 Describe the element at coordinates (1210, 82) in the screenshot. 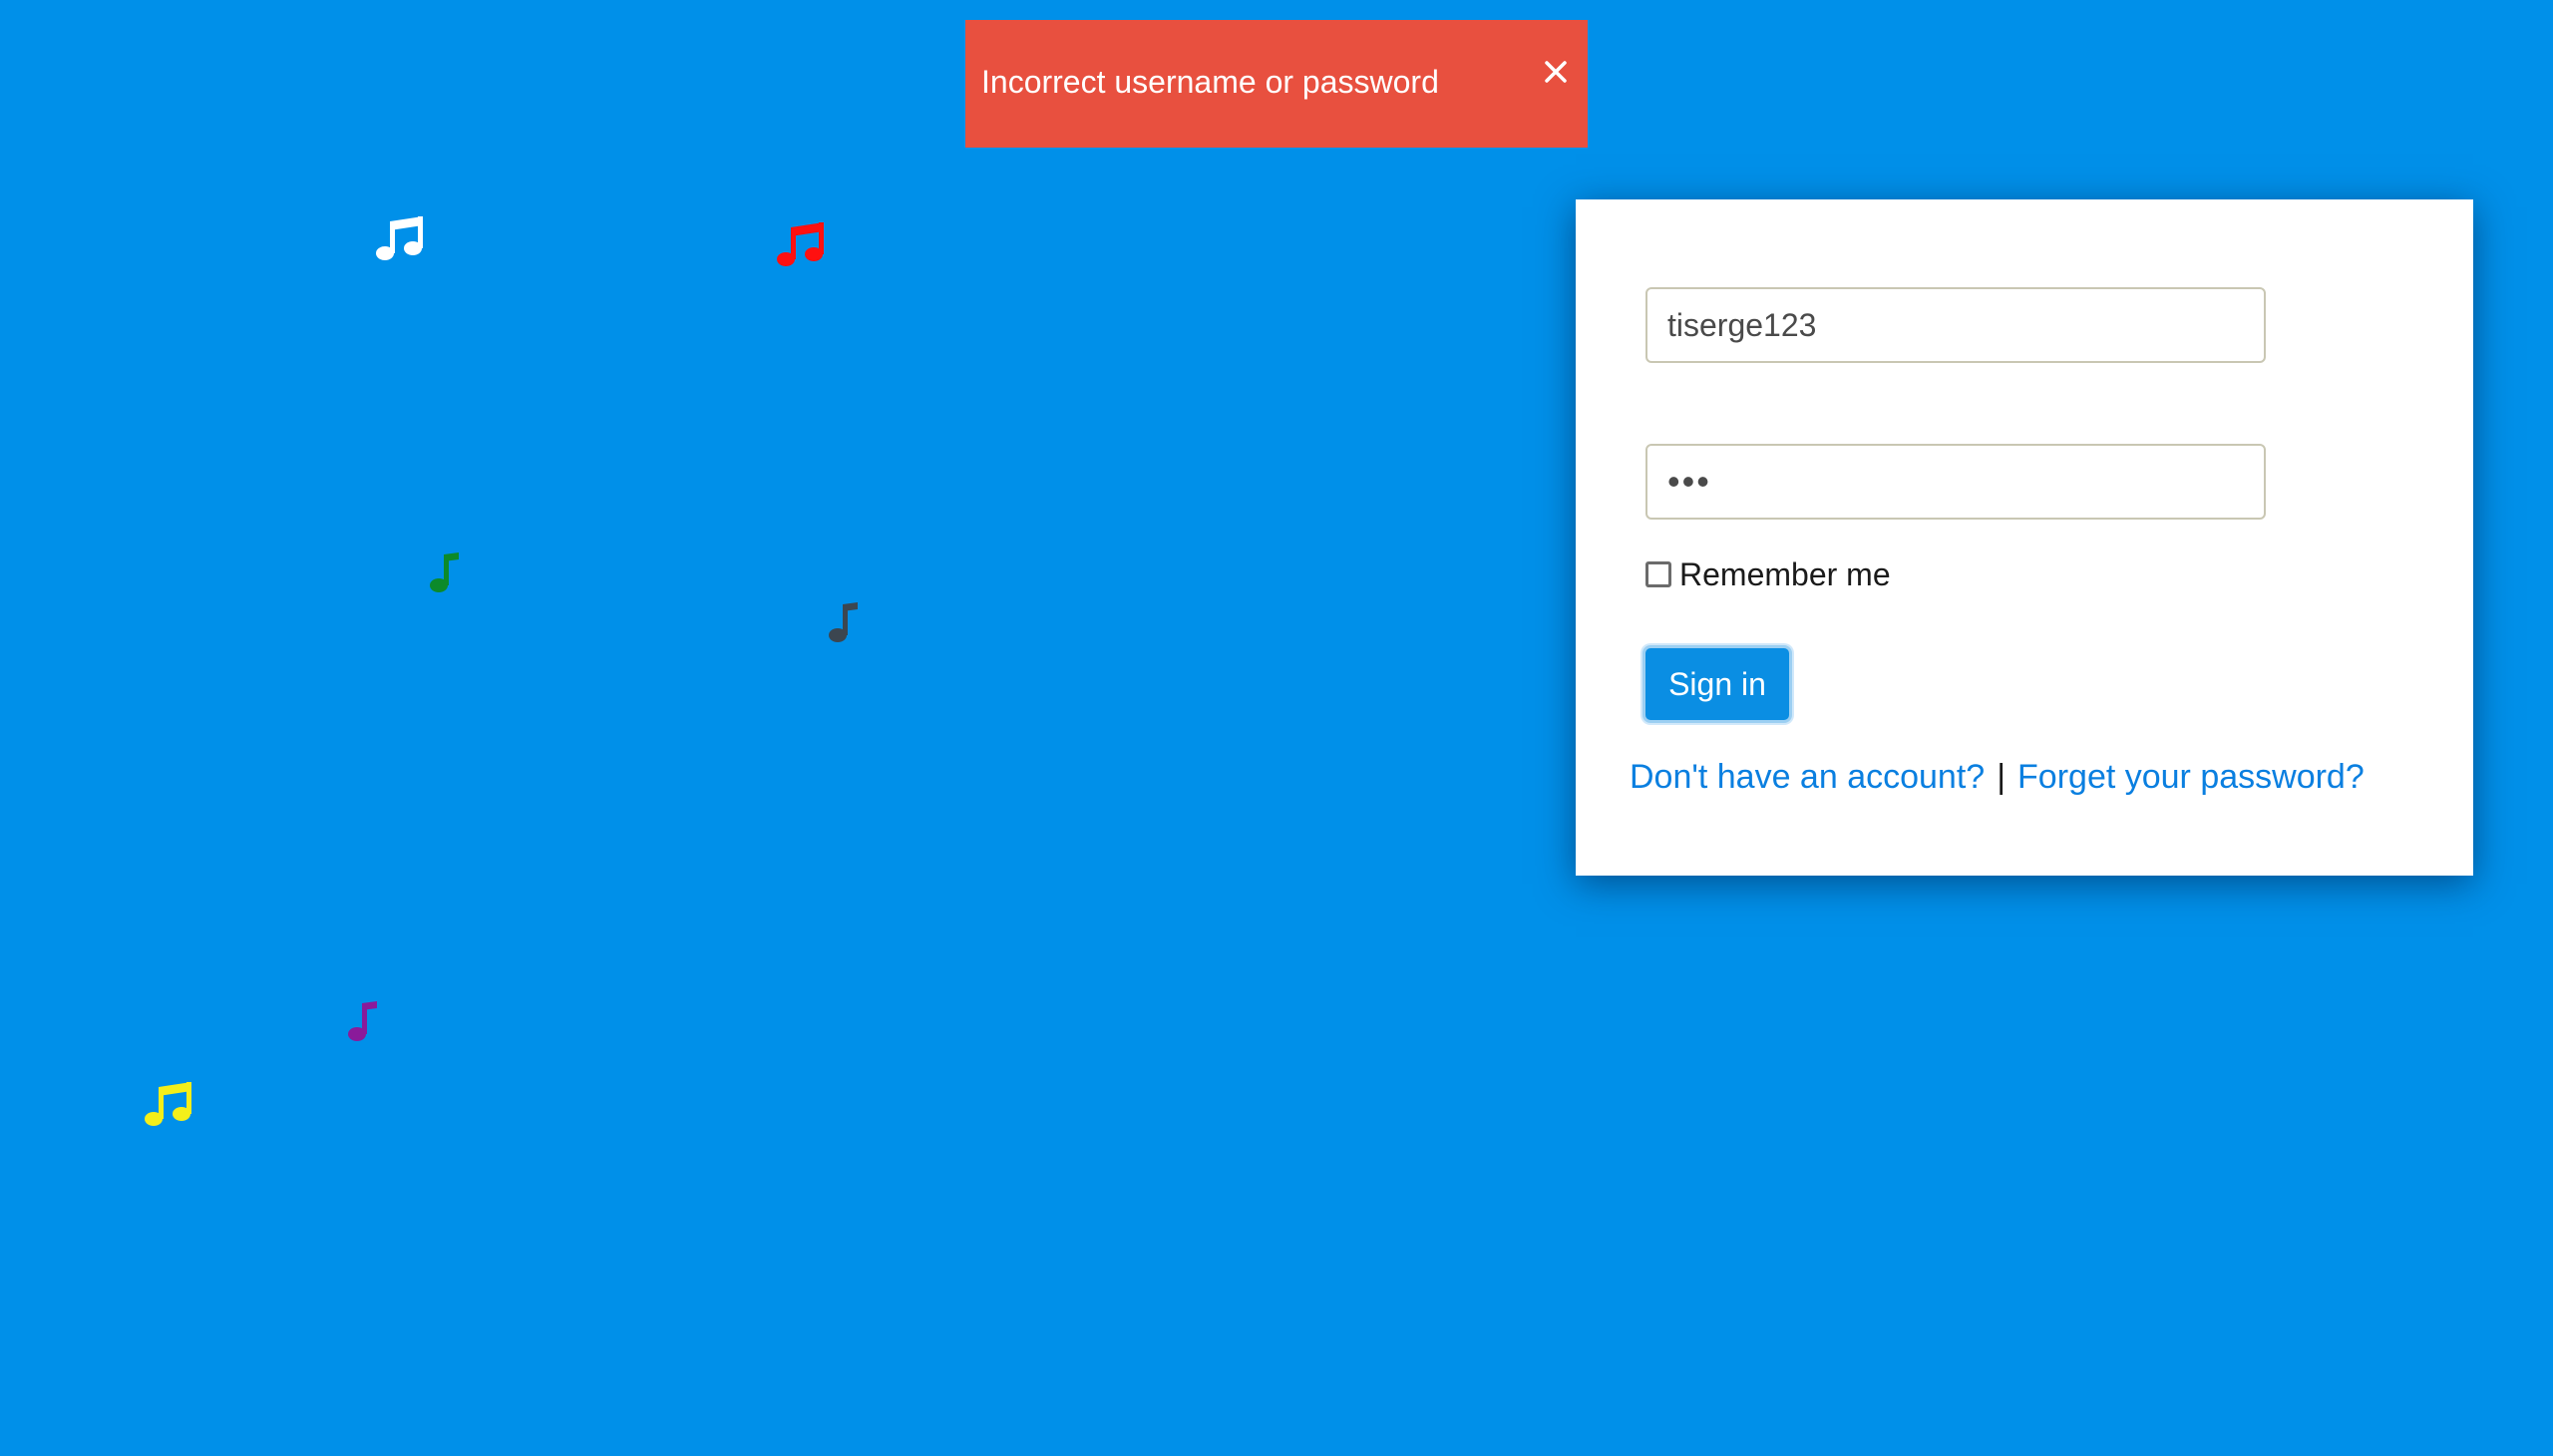

I see `alert-message: Incorrect username or password` at that location.